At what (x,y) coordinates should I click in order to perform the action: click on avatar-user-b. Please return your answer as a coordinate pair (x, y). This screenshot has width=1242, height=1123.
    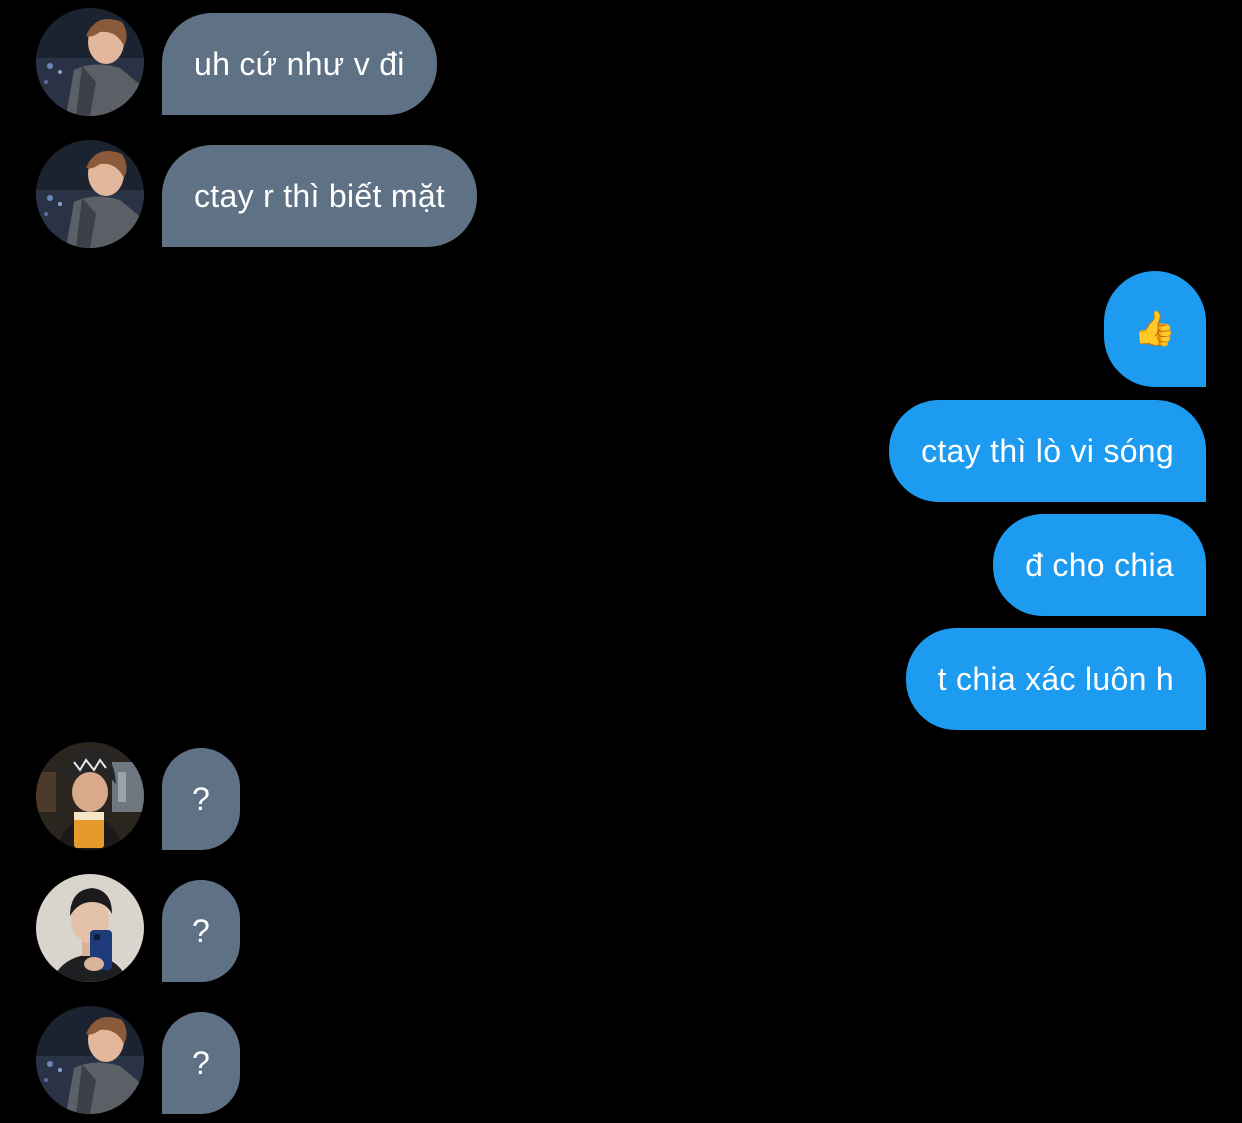
    Looking at the image, I should click on (90, 796).